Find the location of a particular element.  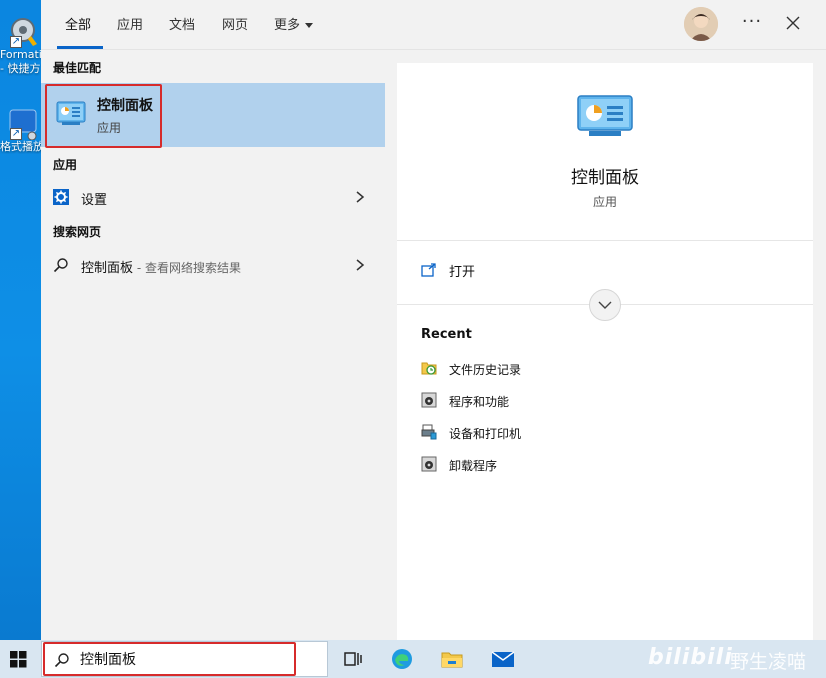

tab-more-label: 更多 is located at coordinates (287, 25).